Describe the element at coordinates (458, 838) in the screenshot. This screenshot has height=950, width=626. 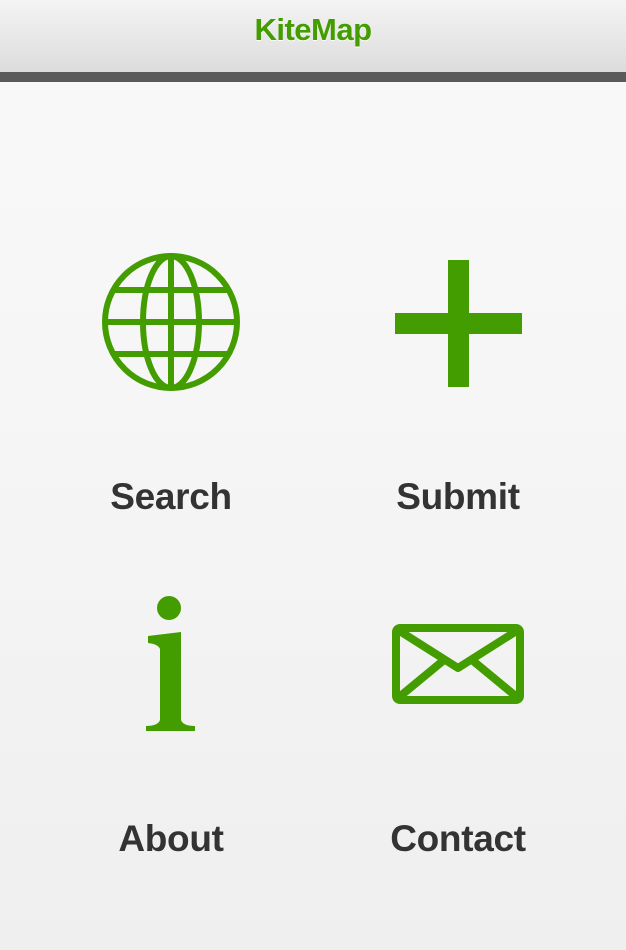
I see `contact-label: Contact` at that location.